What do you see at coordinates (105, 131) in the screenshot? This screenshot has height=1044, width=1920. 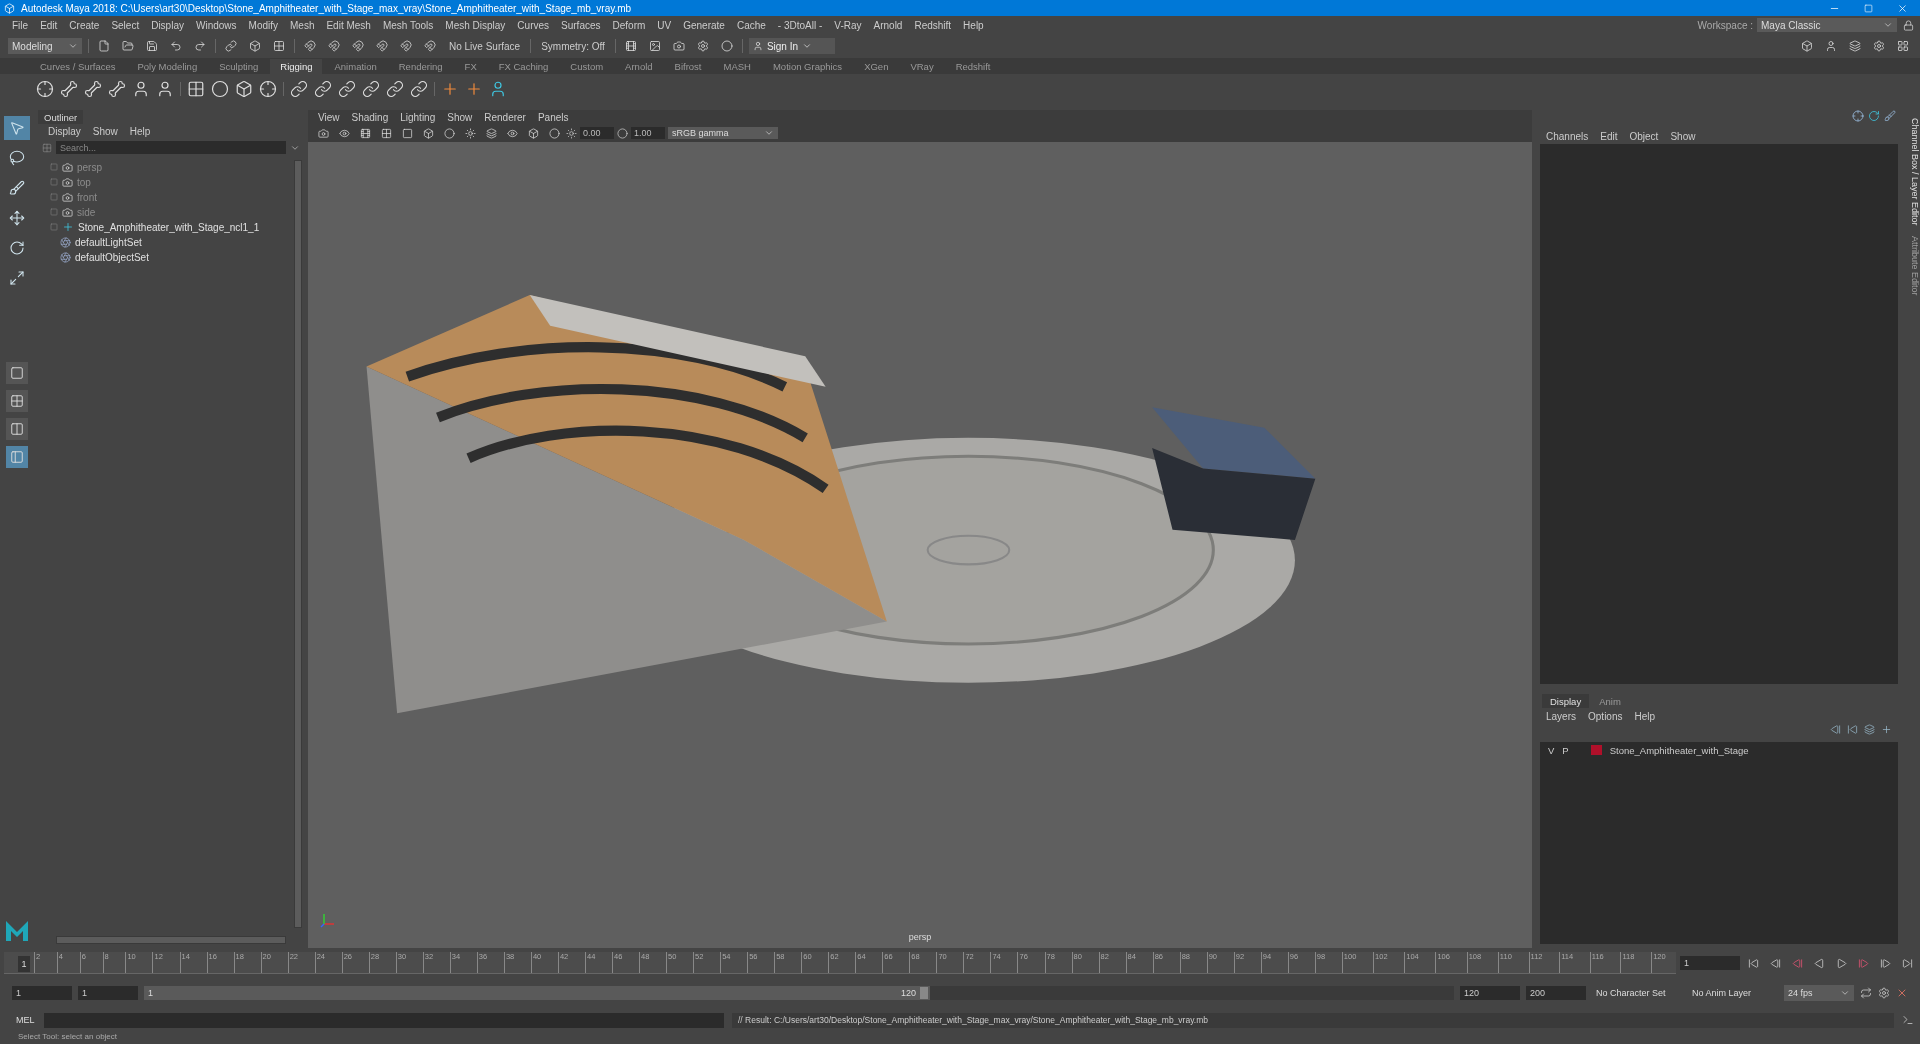 I see `menu-item: Show` at bounding box center [105, 131].